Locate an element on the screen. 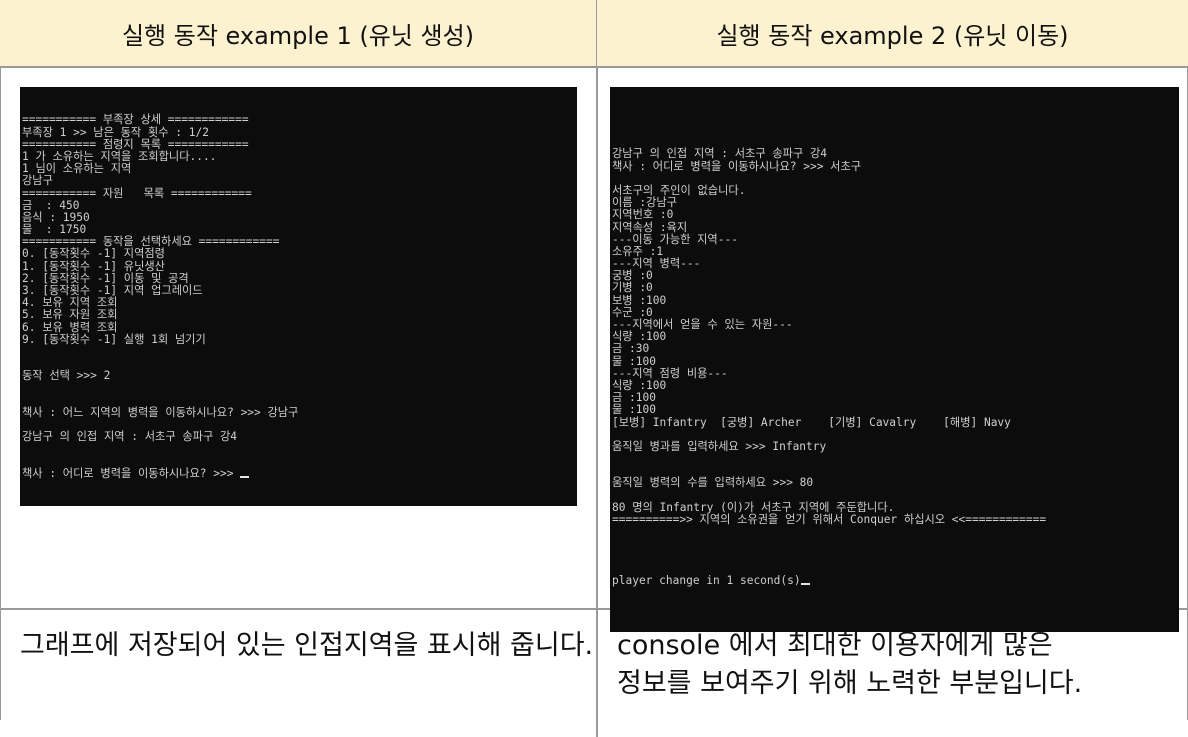 The width and height of the screenshot is (1188, 737). console-line: =========== 부족장 상세 ============ is located at coordinates (135, 120).